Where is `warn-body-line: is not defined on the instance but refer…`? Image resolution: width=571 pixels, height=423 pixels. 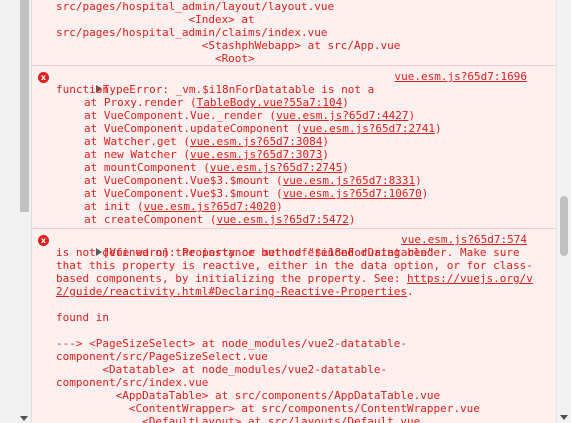
warn-body-line: is not defined on the instance but refer… is located at coordinates (288, 252).